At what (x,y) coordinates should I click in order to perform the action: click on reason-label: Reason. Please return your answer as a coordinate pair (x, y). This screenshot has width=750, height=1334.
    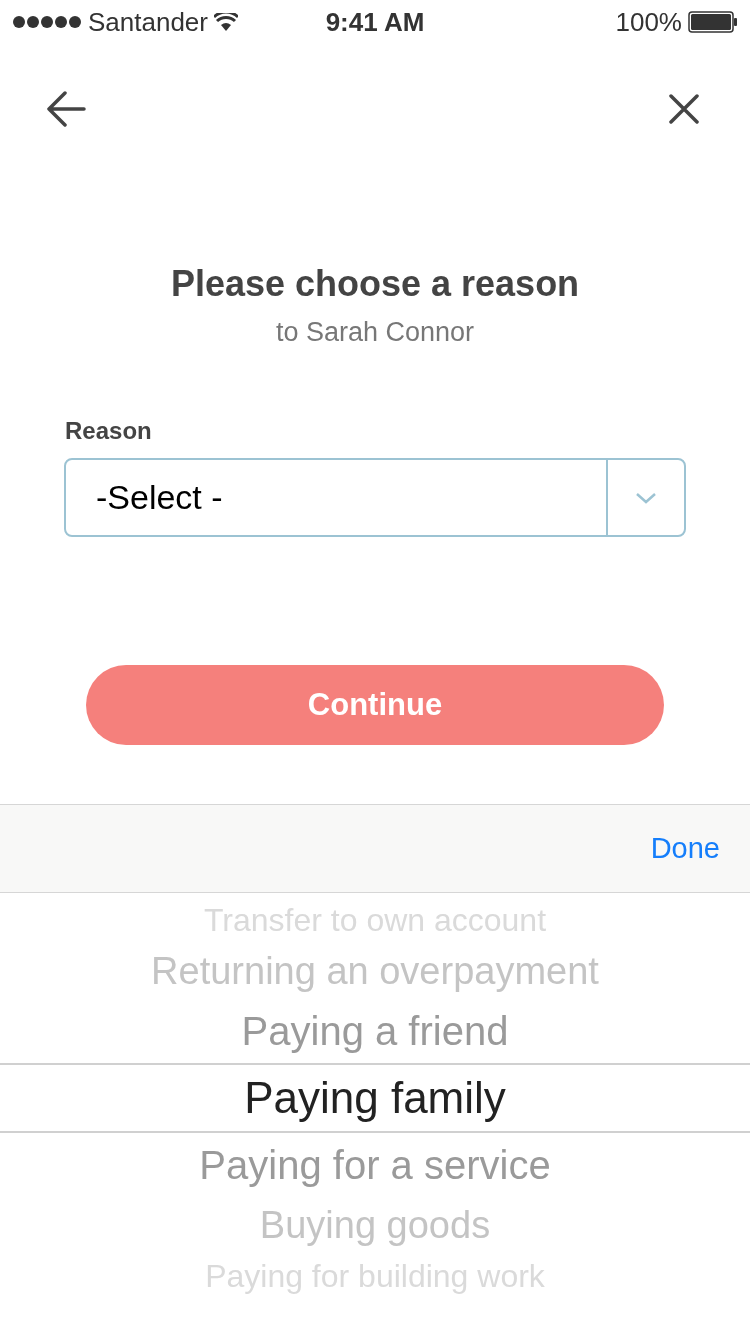
    Looking at the image, I should click on (109, 431).